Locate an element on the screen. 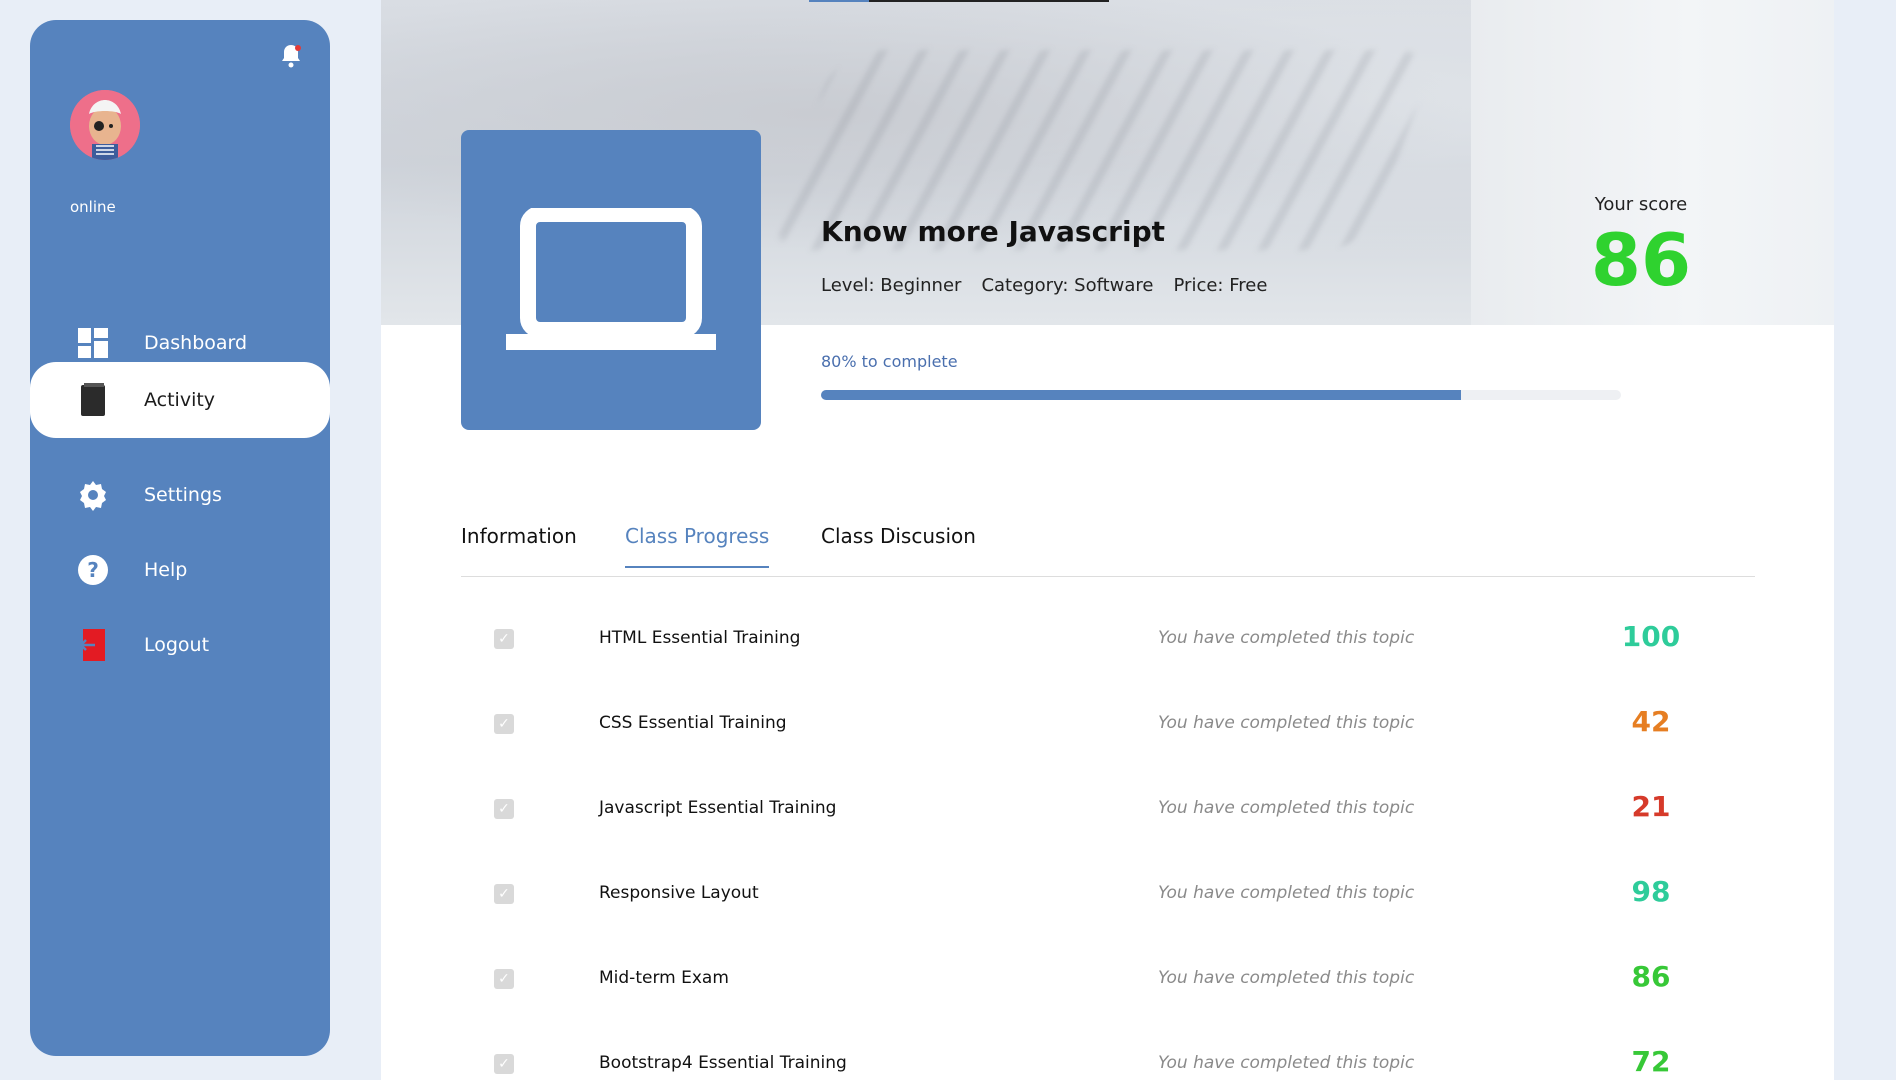  top-indicator is located at coordinates (959, 1).